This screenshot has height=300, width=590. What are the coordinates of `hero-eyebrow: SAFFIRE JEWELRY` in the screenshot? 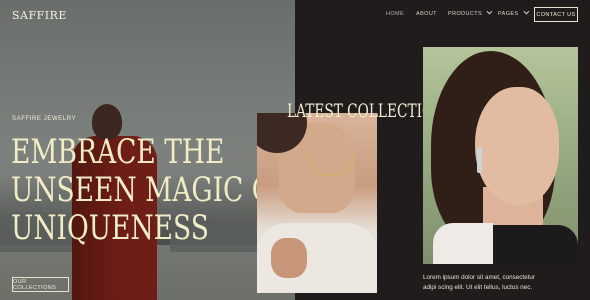 It's located at (44, 119).